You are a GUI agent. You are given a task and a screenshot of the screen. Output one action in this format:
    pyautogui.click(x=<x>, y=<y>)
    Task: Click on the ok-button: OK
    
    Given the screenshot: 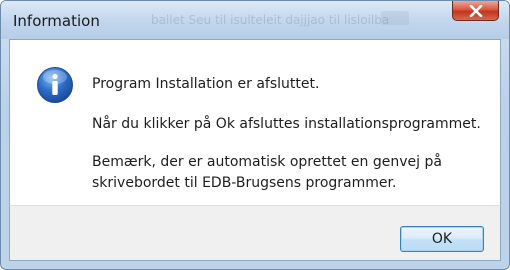 What is the action you would take?
    pyautogui.click(x=442, y=239)
    